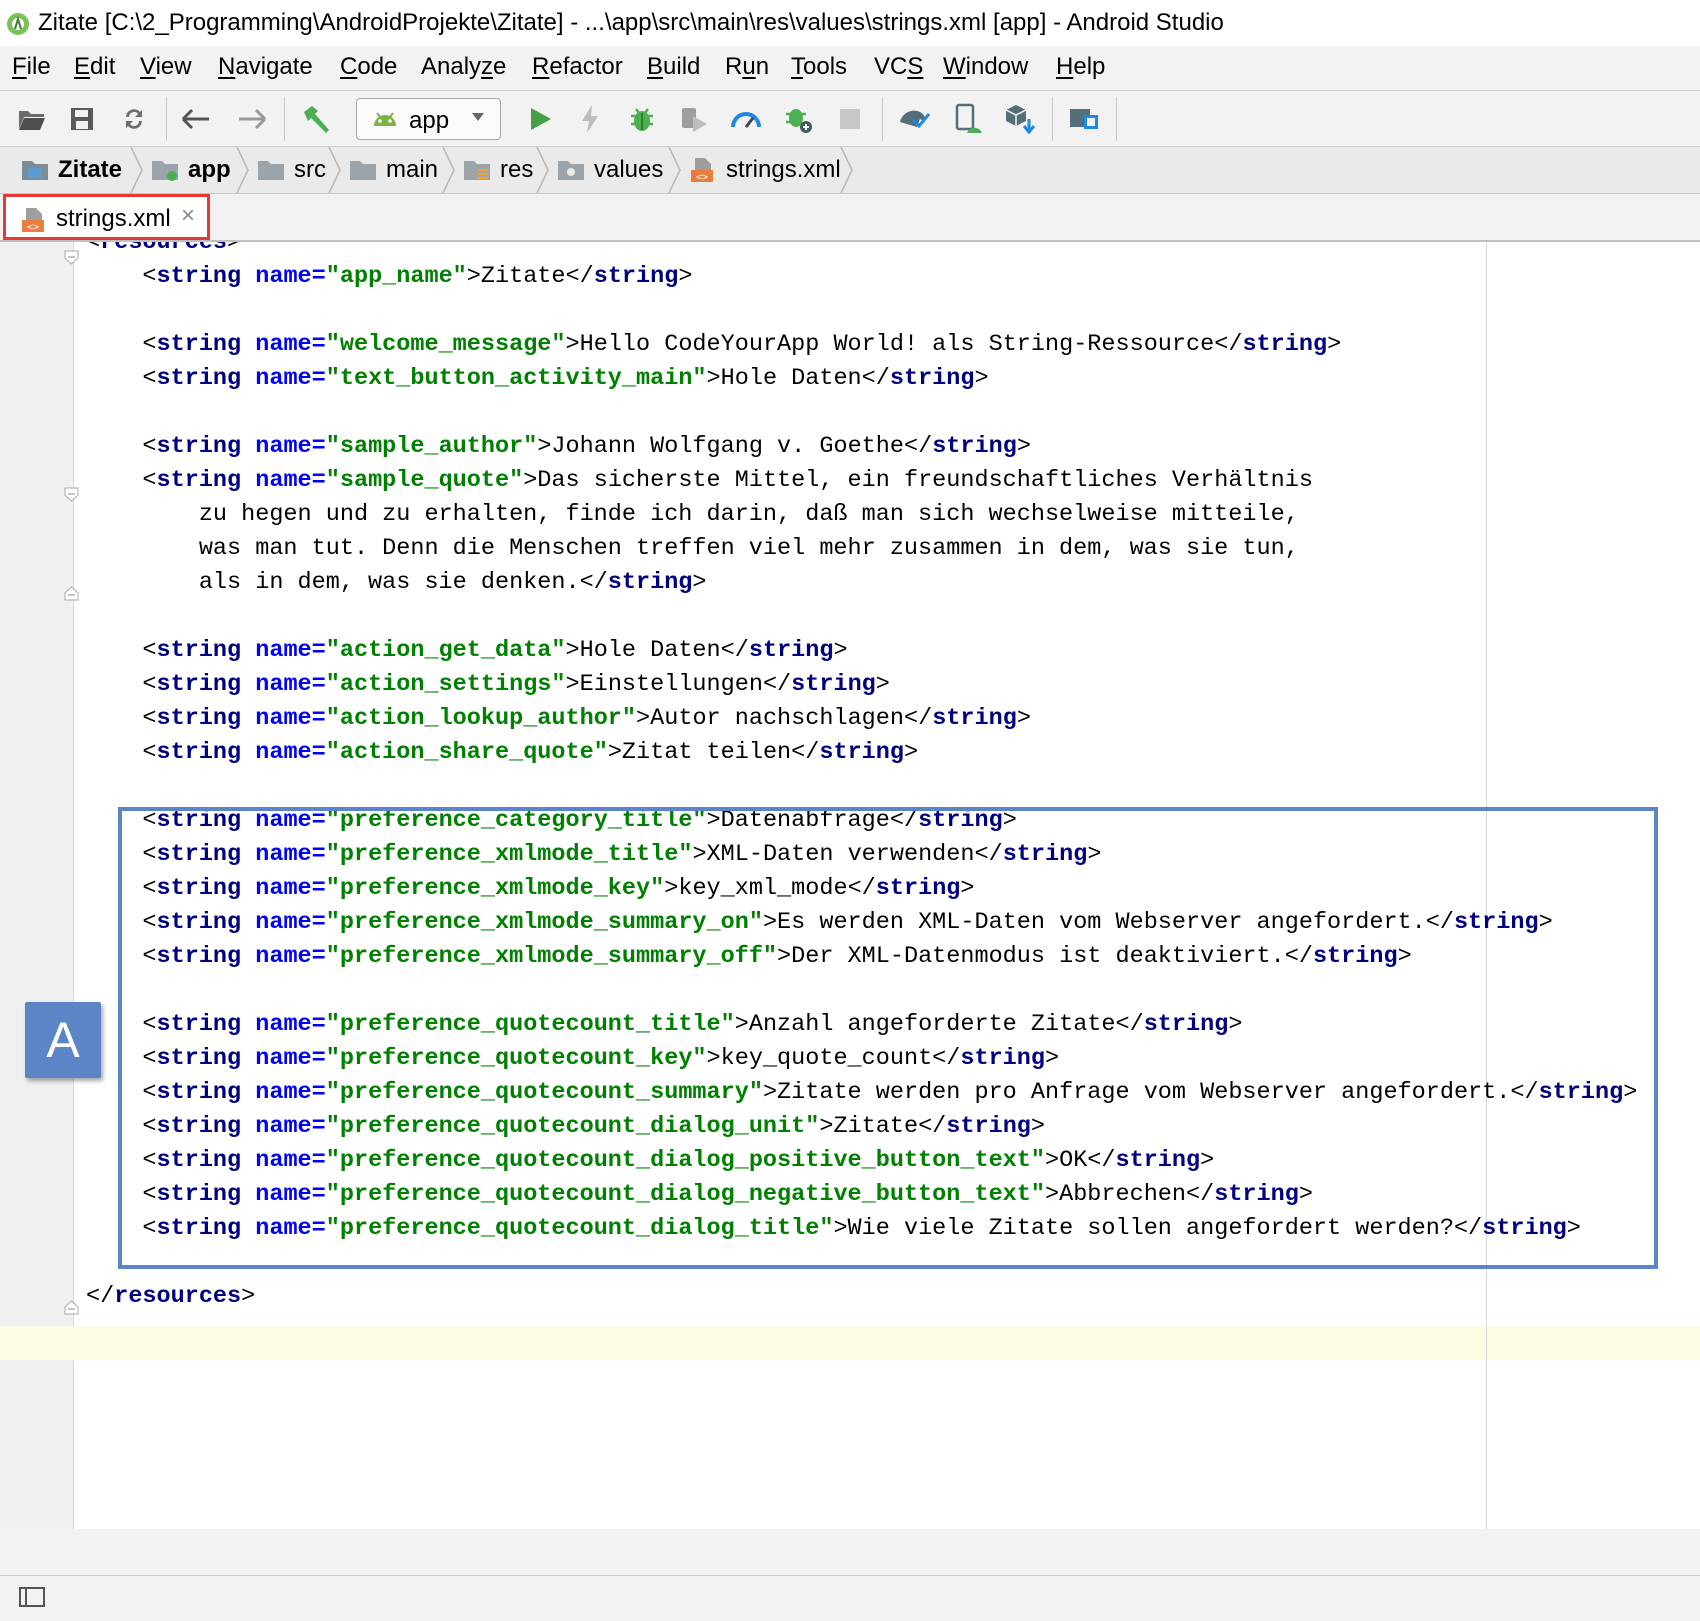 The height and width of the screenshot is (1621, 1700). Describe the element at coordinates (850, 218) in the screenshot. I see `editor-tab-bar: <> strings.xml ×` at that location.